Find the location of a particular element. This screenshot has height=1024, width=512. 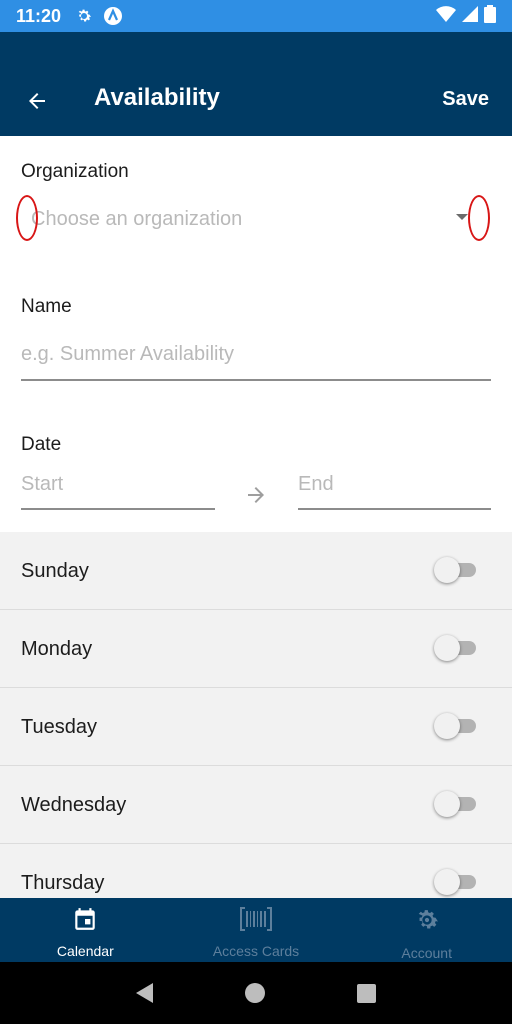

toggle-tuesday is located at coordinates (456, 726).